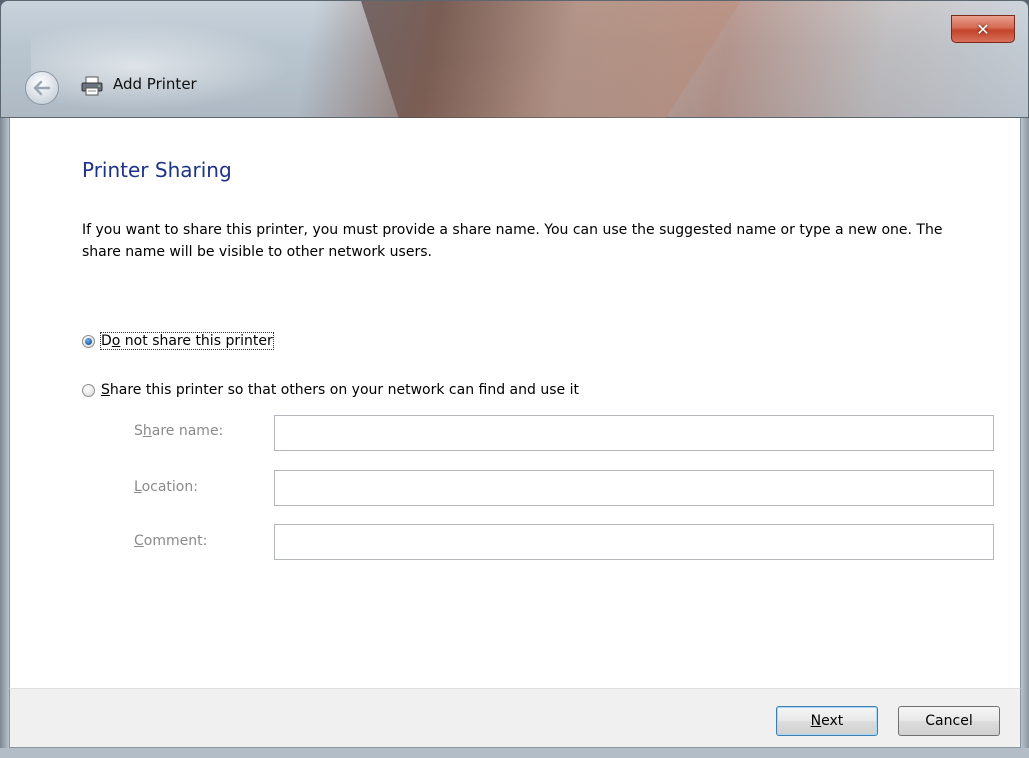  Describe the element at coordinates (171, 541) in the screenshot. I see `comment-label: Comment:` at that location.